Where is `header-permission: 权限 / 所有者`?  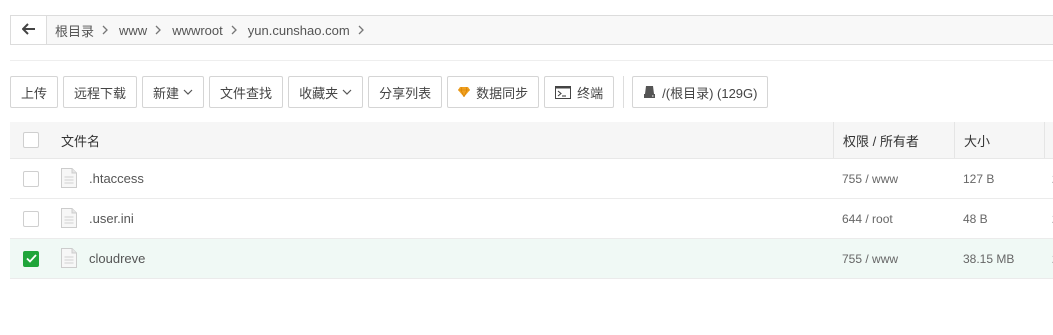
header-permission: 权限 / 所有者 is located at coordinates (881, 140).